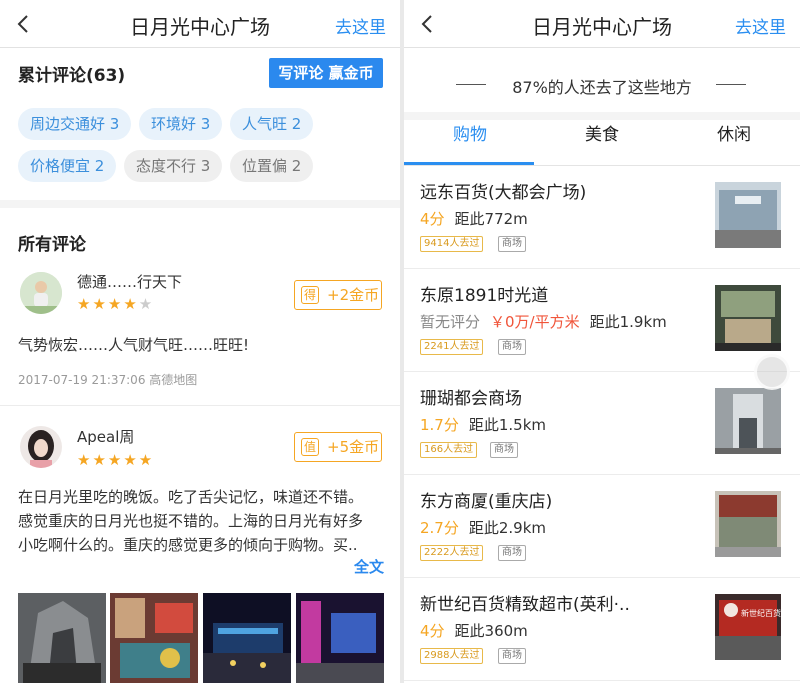  I want to click on visits-badge: 2241人去过, so click(452, 347).